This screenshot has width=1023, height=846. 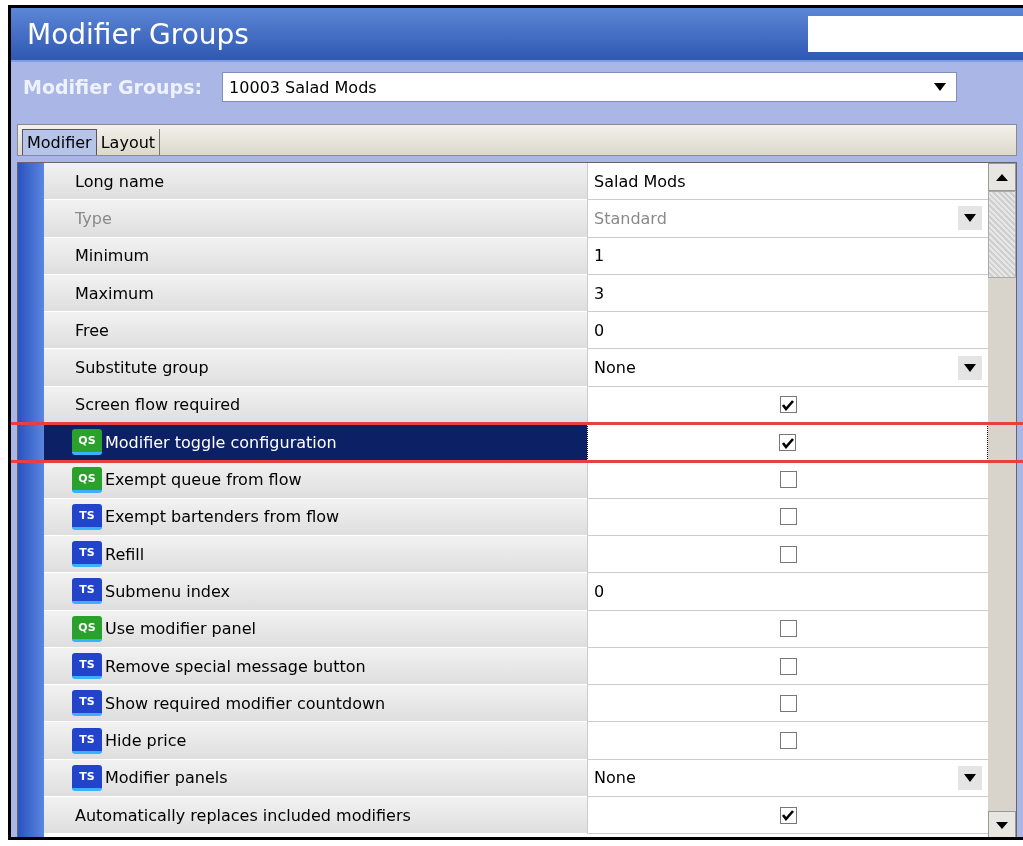 I want to click on selector-label: Modifier Groups:, so click(x=113, y=87).